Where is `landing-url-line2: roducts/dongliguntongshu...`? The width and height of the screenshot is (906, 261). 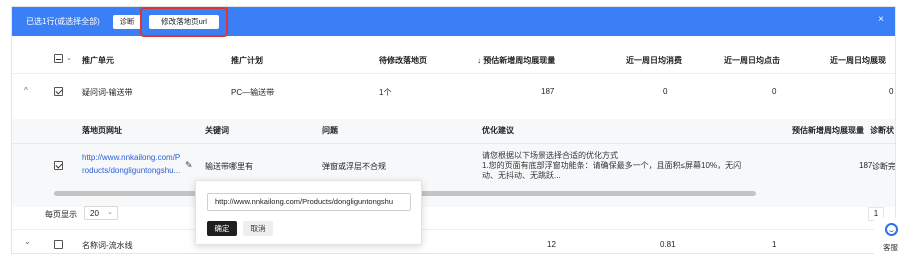
landing-url-line2: roducts/dongliguntongshu... is located at coordinates (131, 170).